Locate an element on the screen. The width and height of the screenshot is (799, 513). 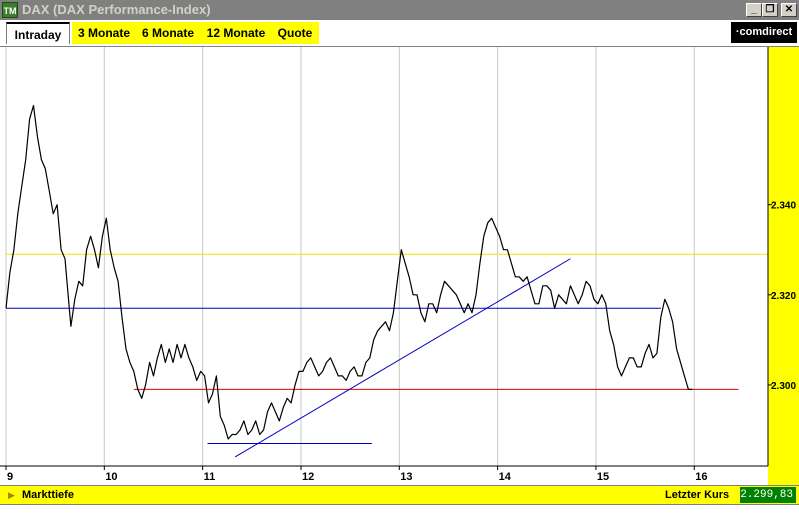
tab-3-monate: 3 Monate is located at coordinates (104, 33).